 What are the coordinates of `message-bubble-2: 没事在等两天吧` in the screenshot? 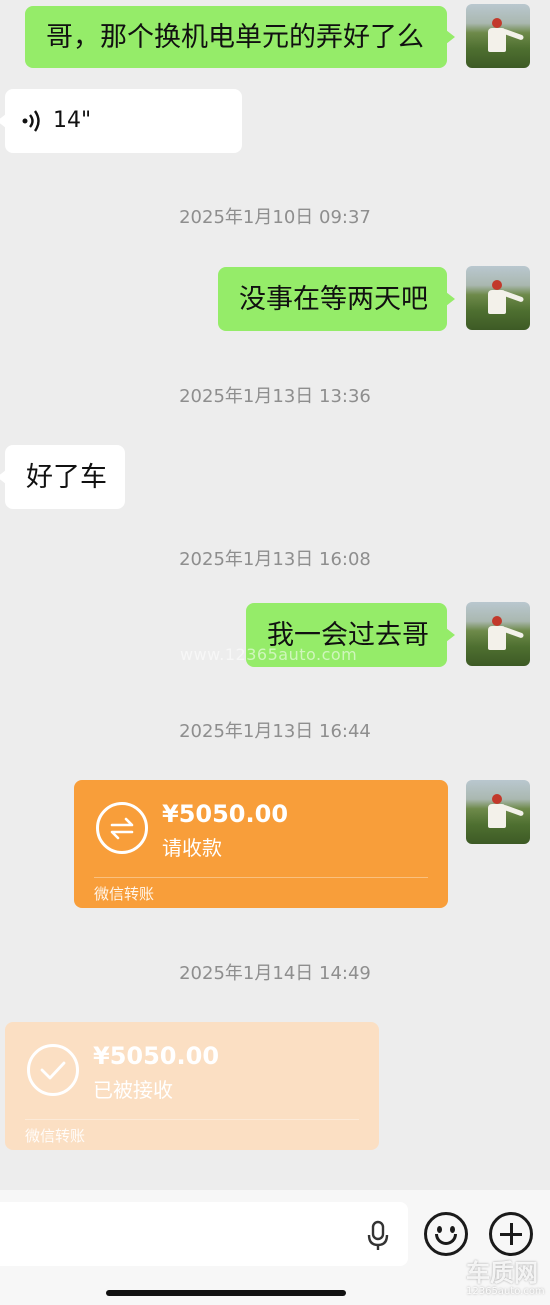 It's located at (336, 299).